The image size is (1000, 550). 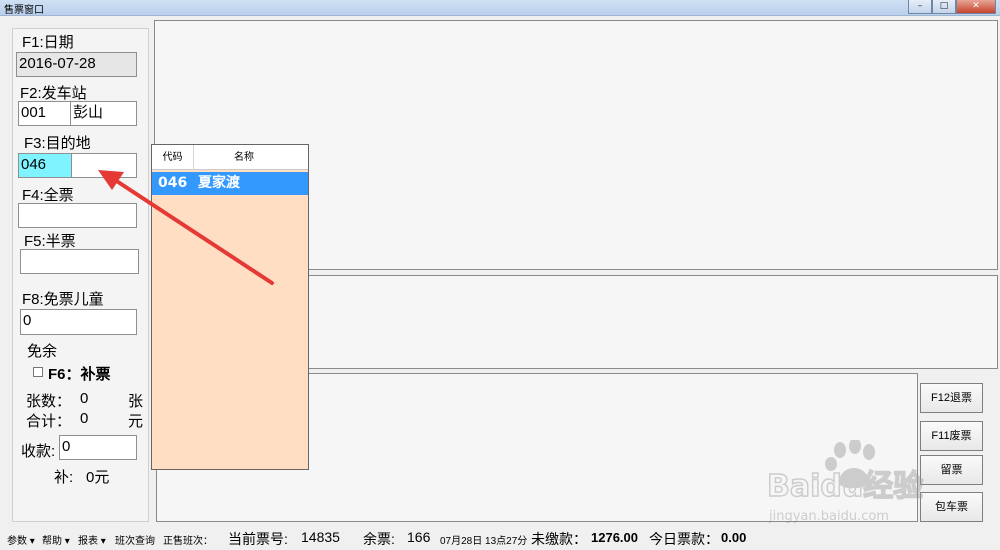 I want to click on total-unit: 元, so click(x=136, y=421).